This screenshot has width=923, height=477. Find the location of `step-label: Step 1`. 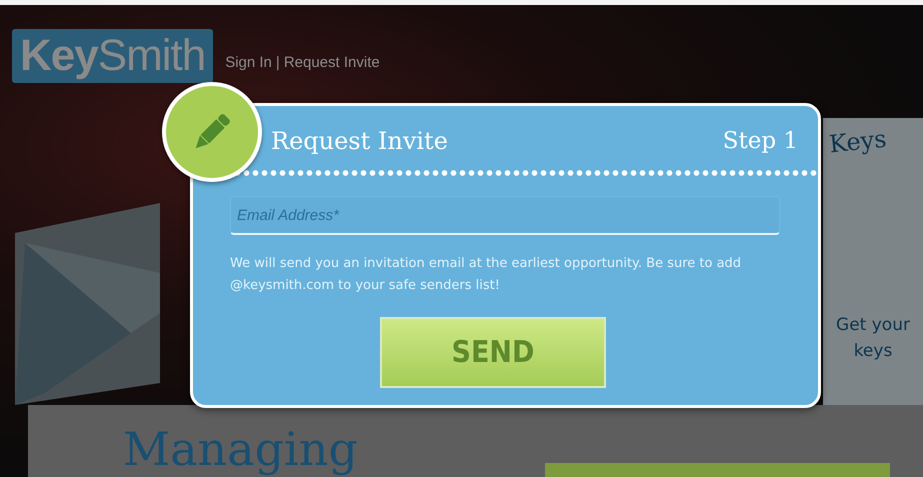

step-label: Step 1 is located at coordinates (760, 141).